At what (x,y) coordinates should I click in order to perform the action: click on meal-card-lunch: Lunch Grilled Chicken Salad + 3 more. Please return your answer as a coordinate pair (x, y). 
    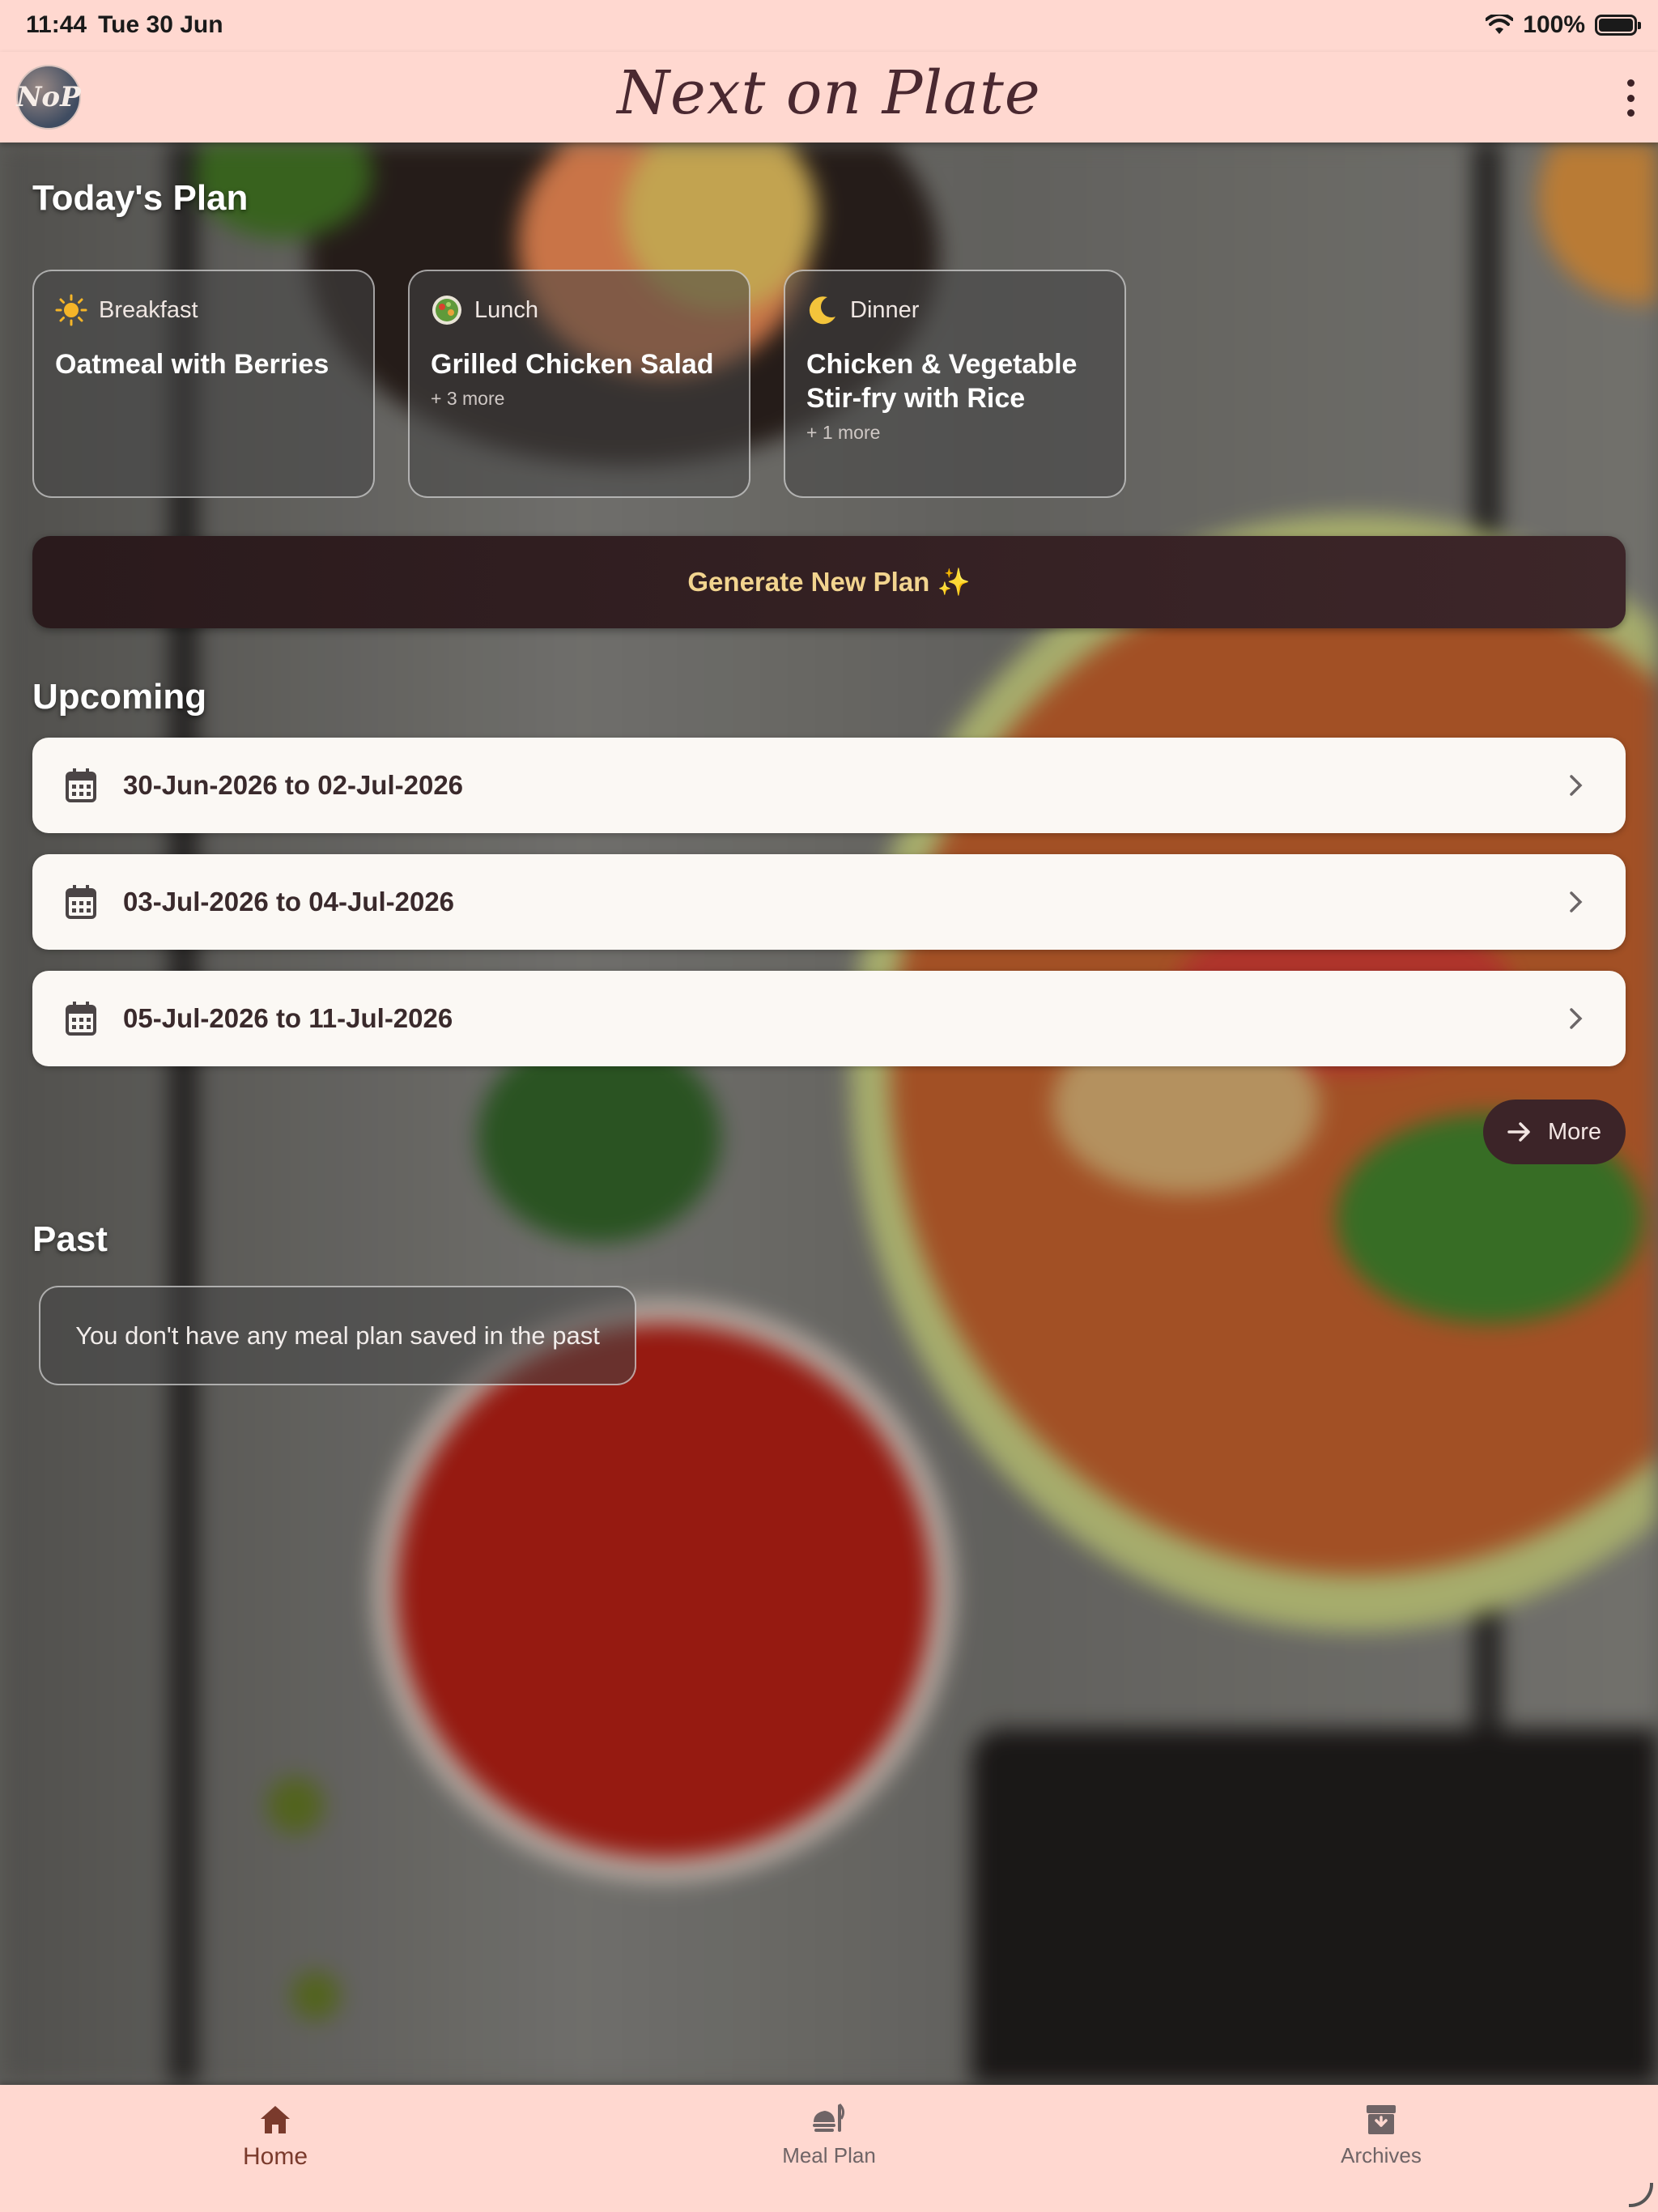
    Looking at the image, I should click on (579, 384).